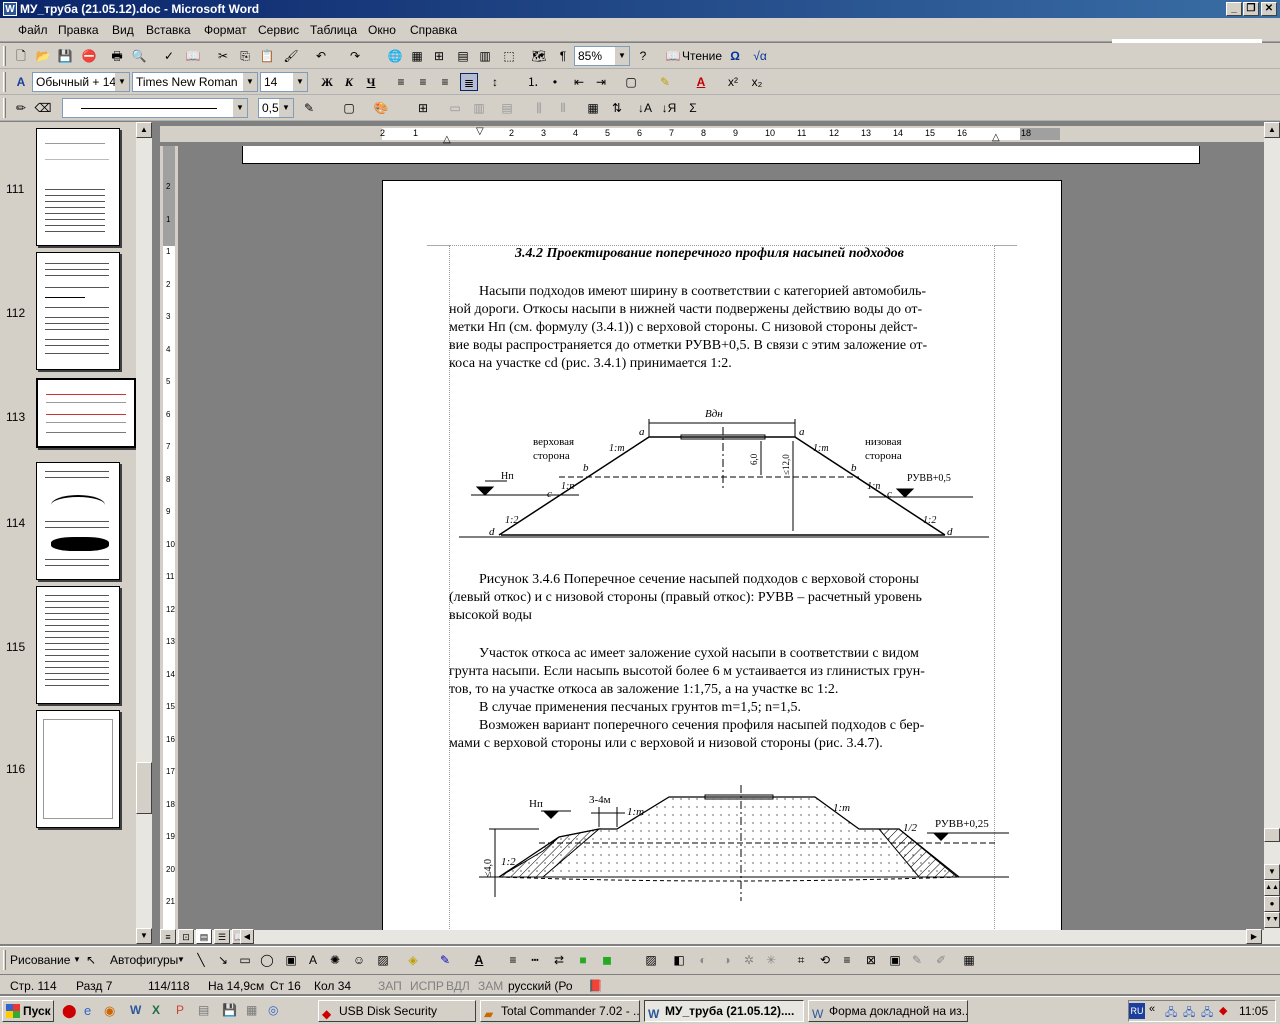  I want to click on borders-icon: ▢, so click(631, 82).